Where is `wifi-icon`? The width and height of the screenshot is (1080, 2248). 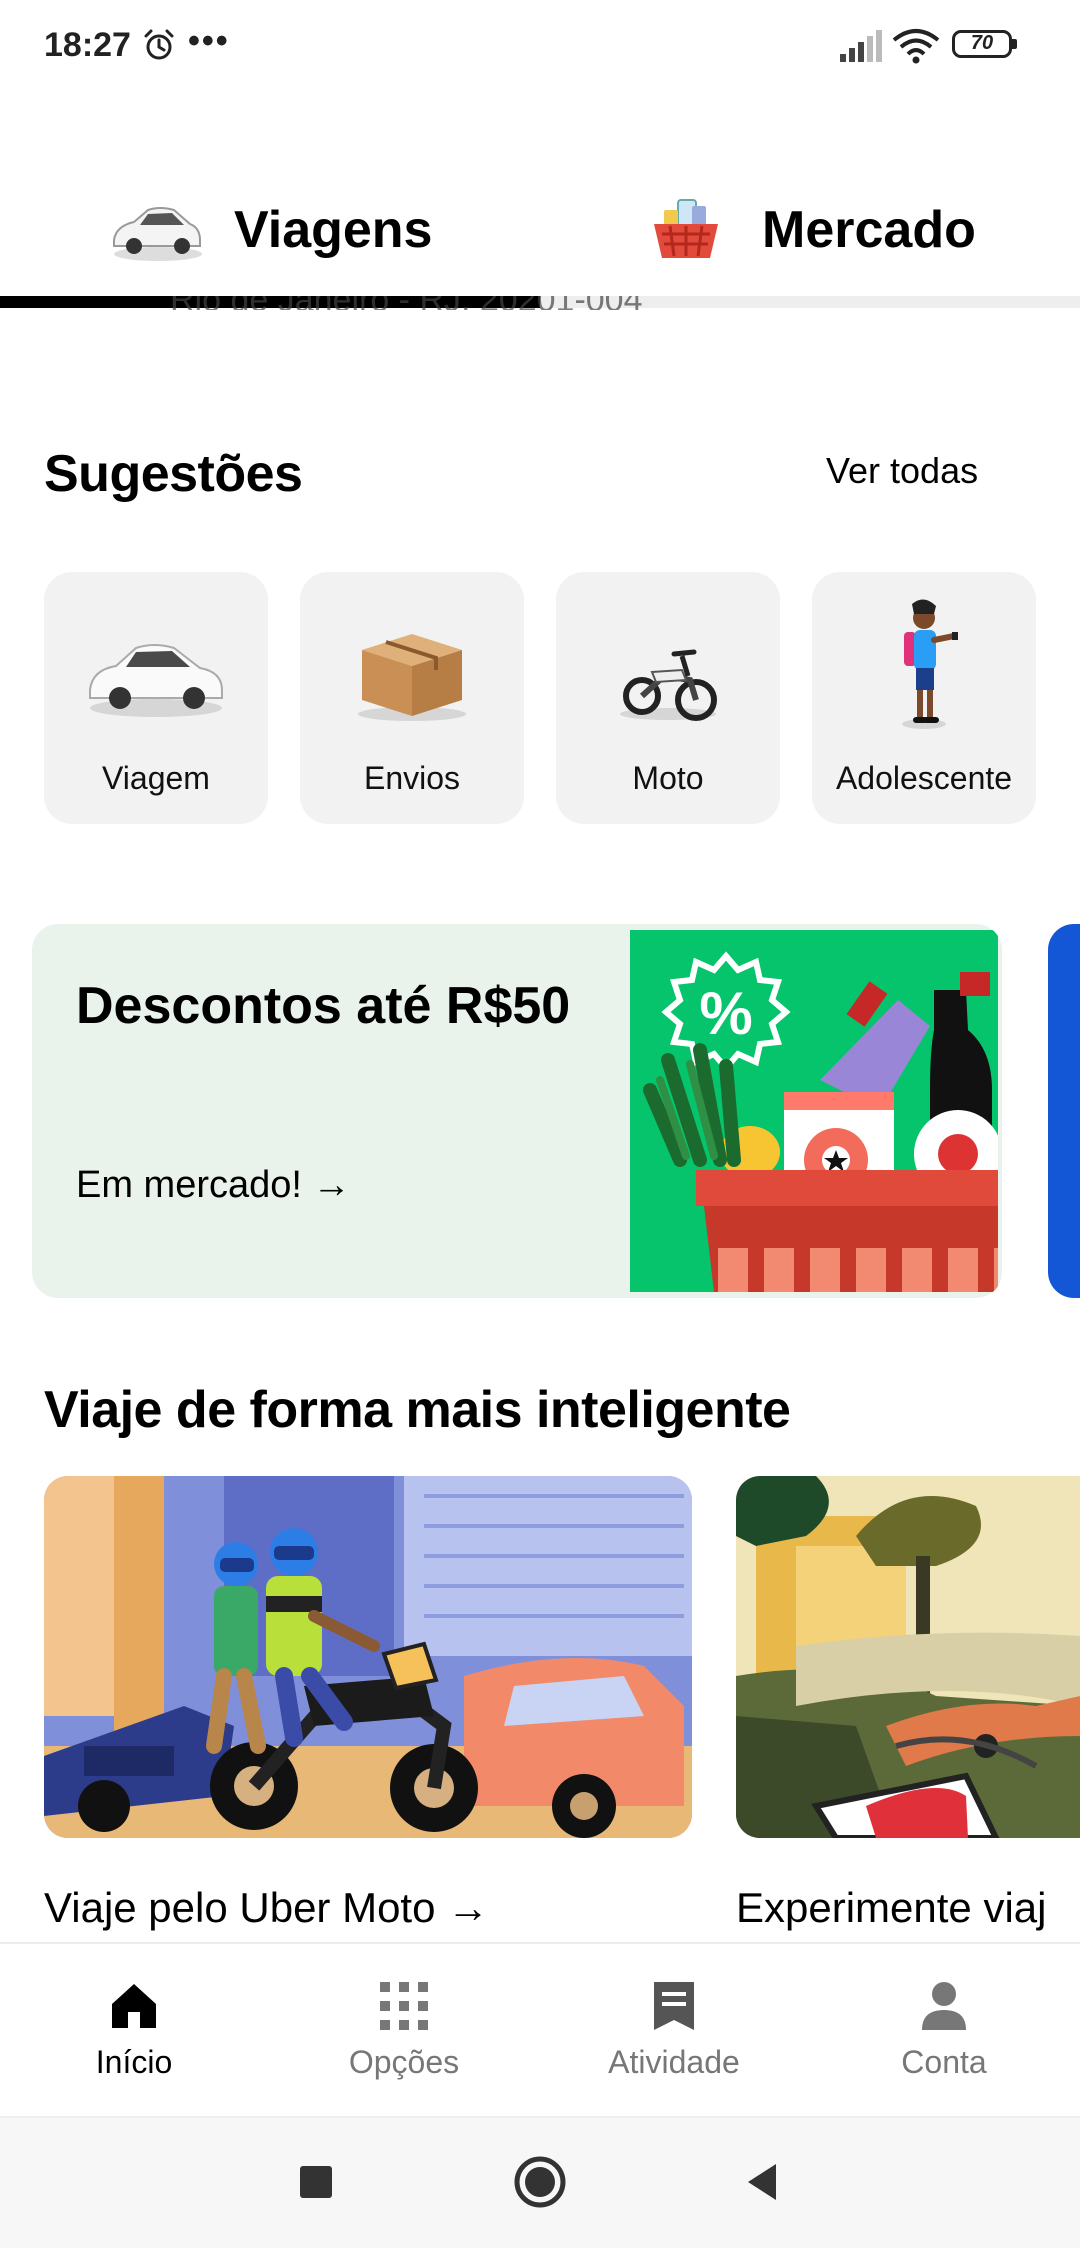 wifi-icon is located at coordinates (916, 46).